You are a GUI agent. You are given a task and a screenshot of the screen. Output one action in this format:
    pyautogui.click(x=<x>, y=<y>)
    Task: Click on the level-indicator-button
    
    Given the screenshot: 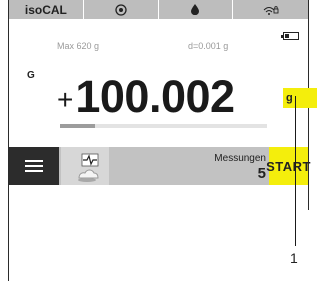 What is the action you would take?
    pyautogui.click(x=121, y=9)
    